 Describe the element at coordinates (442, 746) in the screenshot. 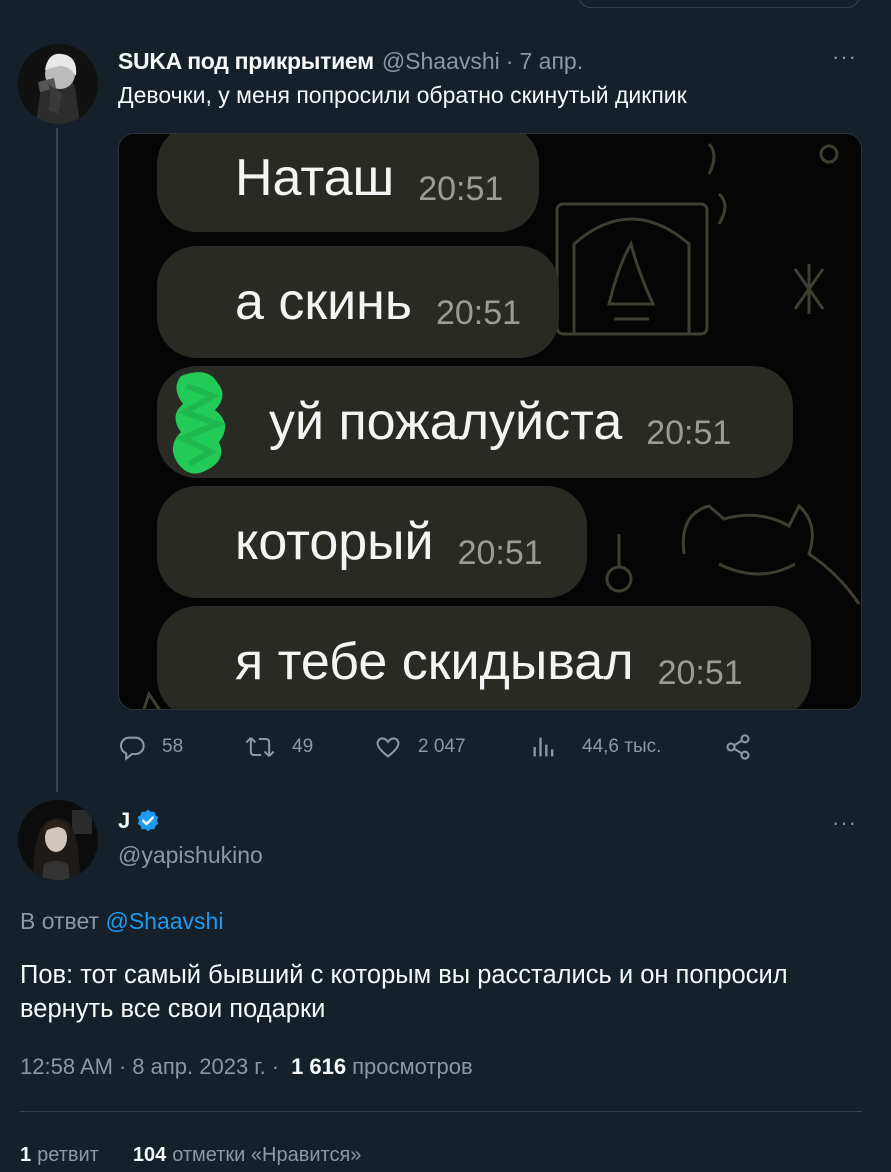

I see `like-count: 2 047` at that location.